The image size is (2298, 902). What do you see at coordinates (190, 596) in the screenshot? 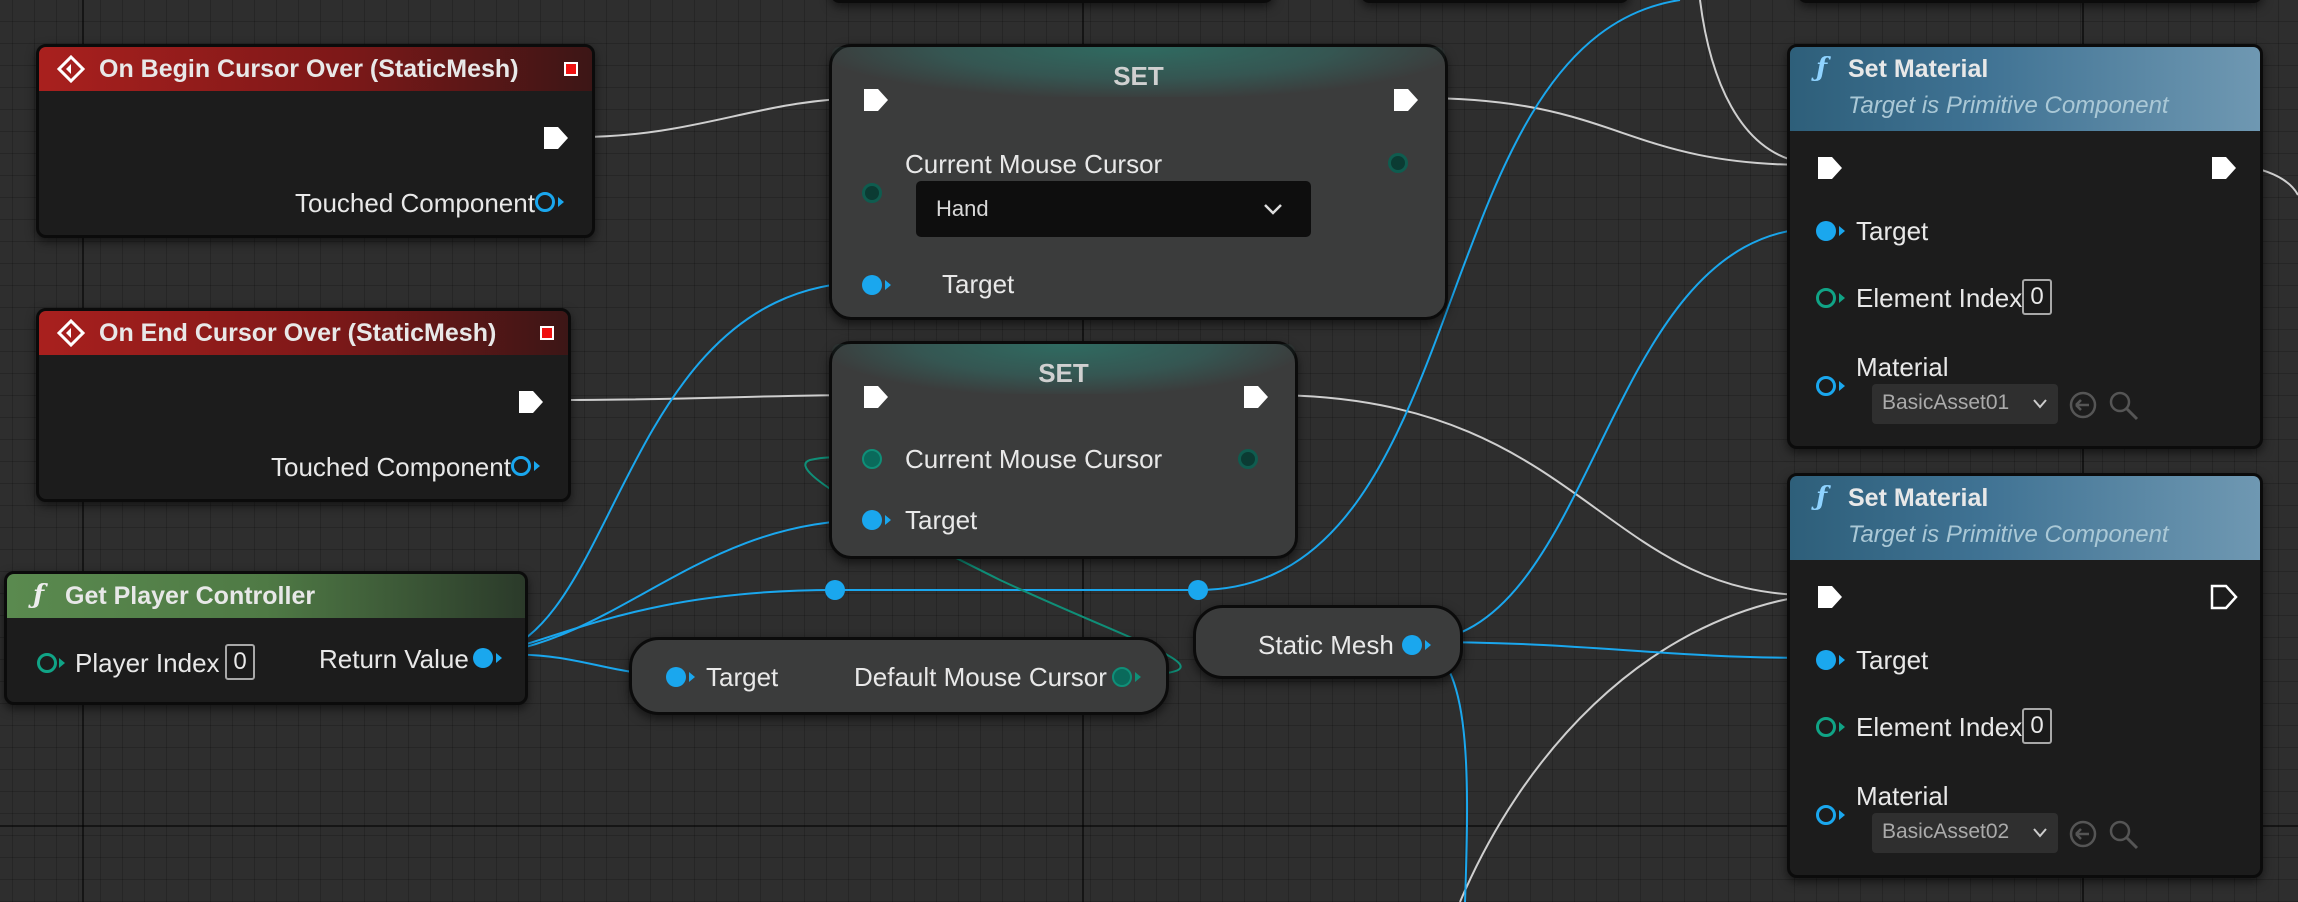
I see `node-title: Get Player Controller` at bounding box center [190, 596].